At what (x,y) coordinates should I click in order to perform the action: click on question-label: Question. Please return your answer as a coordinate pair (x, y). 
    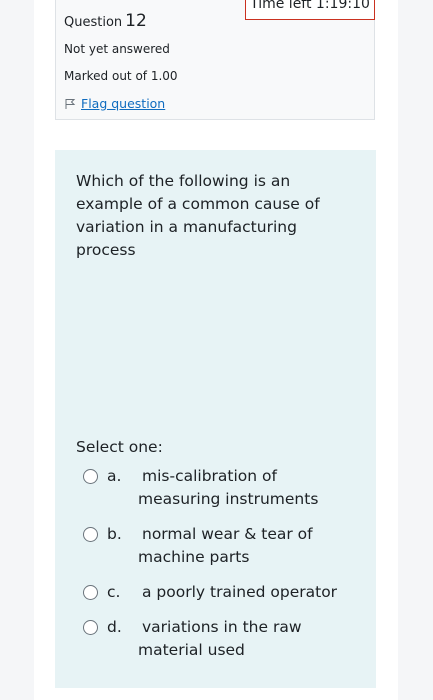
    Looking at the image, I should click on (93, 22).